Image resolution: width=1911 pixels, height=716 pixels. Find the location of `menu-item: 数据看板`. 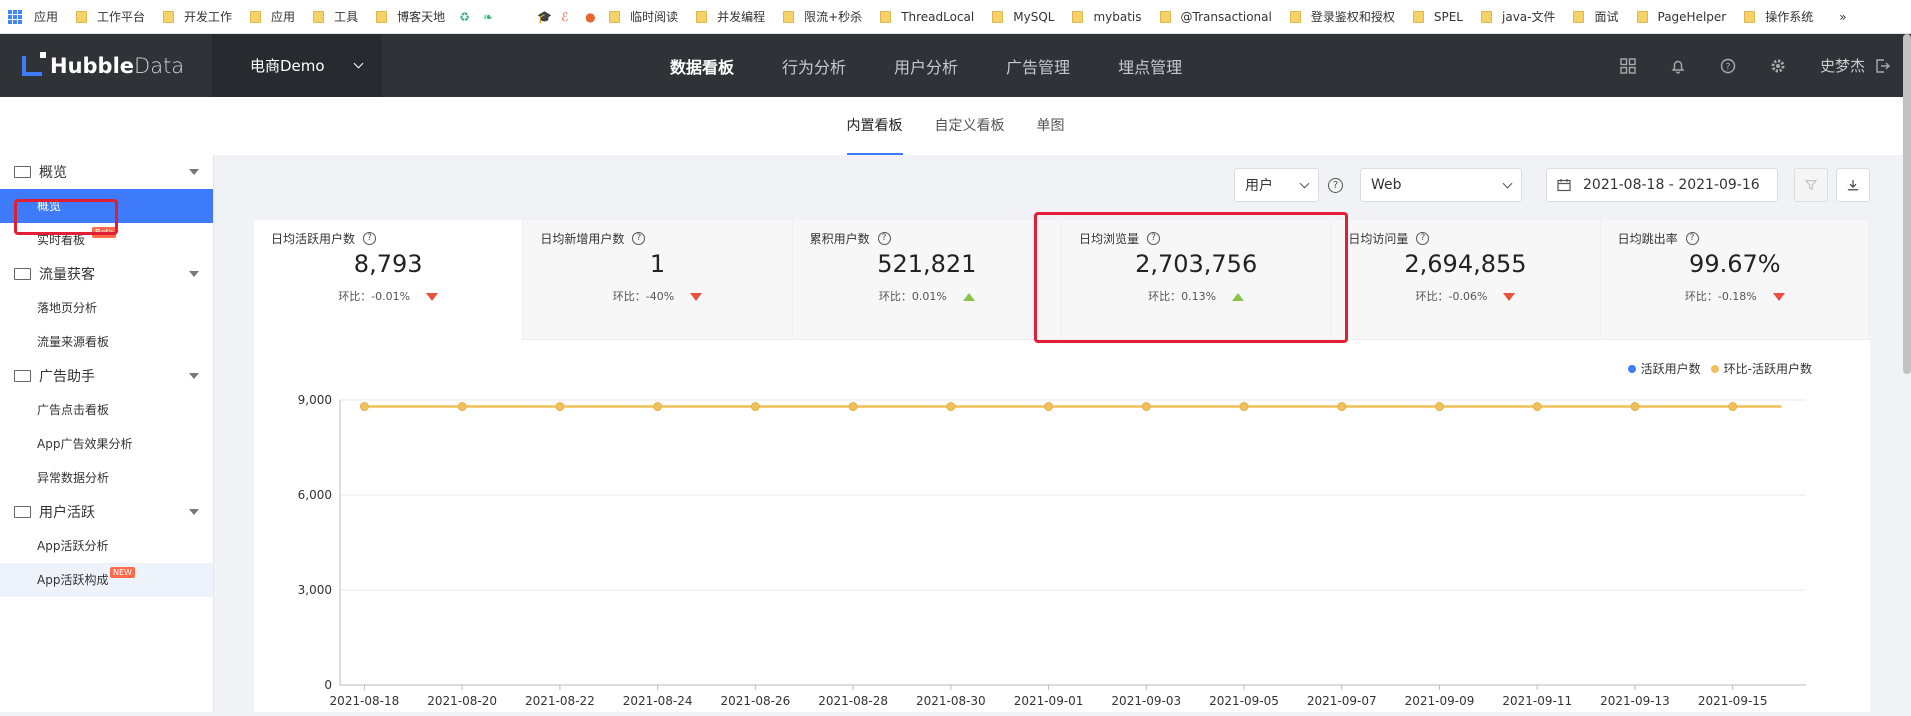

menu-item: 数据看板 is located at coordinates (702, 66).